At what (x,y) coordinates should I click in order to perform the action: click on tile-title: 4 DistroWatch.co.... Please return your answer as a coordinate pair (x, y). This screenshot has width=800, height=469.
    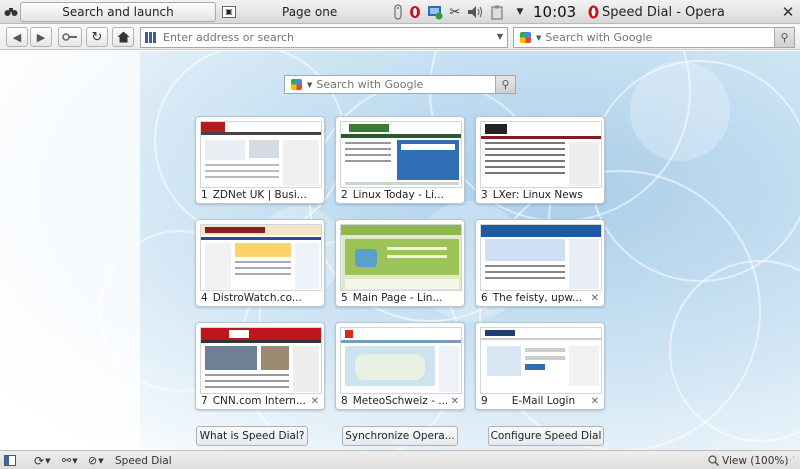
    Looking at the image, I should click on (251, 298).